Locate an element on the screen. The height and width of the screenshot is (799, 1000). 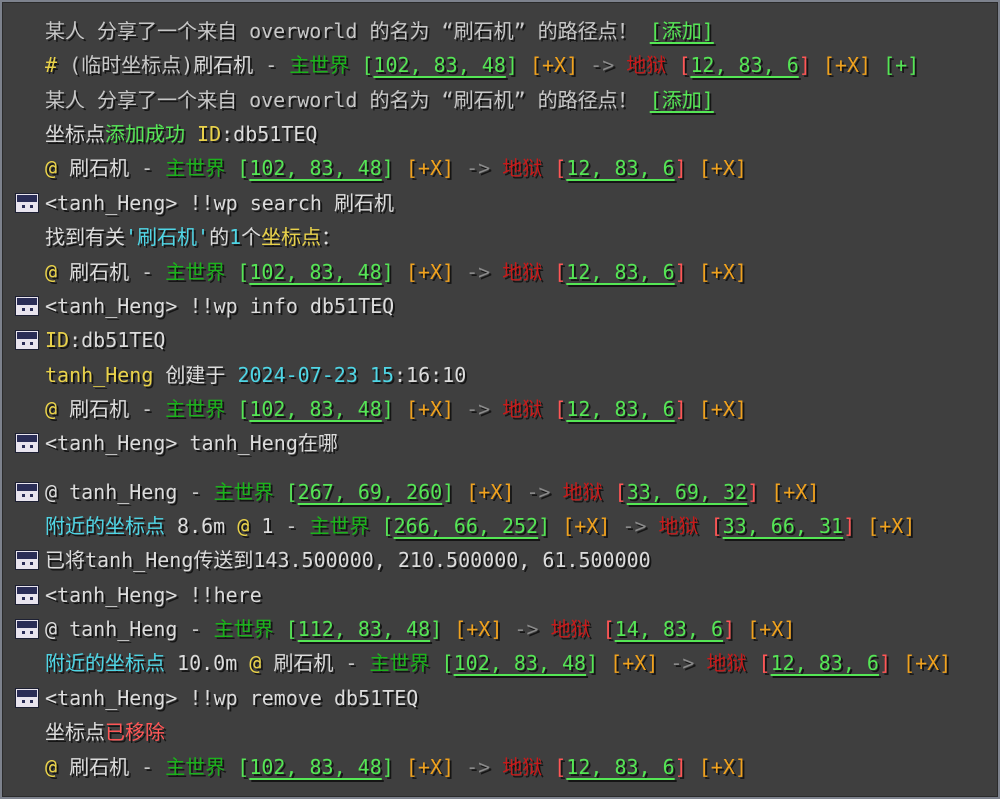
chat-text: - is located at coordinates (147, 168).